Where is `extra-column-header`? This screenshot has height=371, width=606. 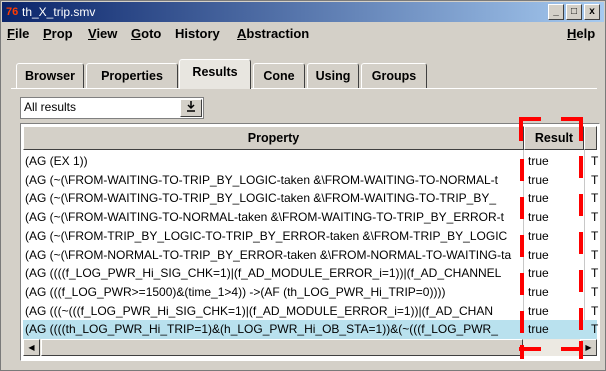 extra-column-header is located at coordinates (590, 138).